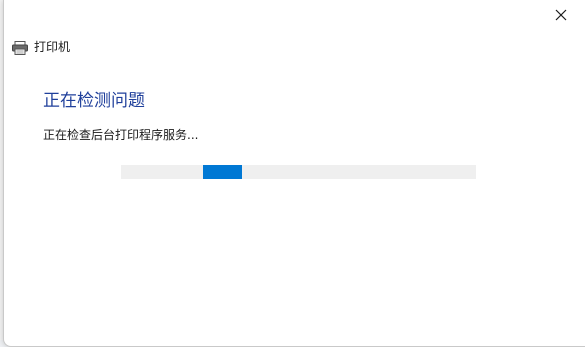  Describe the element at coordinates (298, 172) in the screenshot. I see `progress-bar` at that location.